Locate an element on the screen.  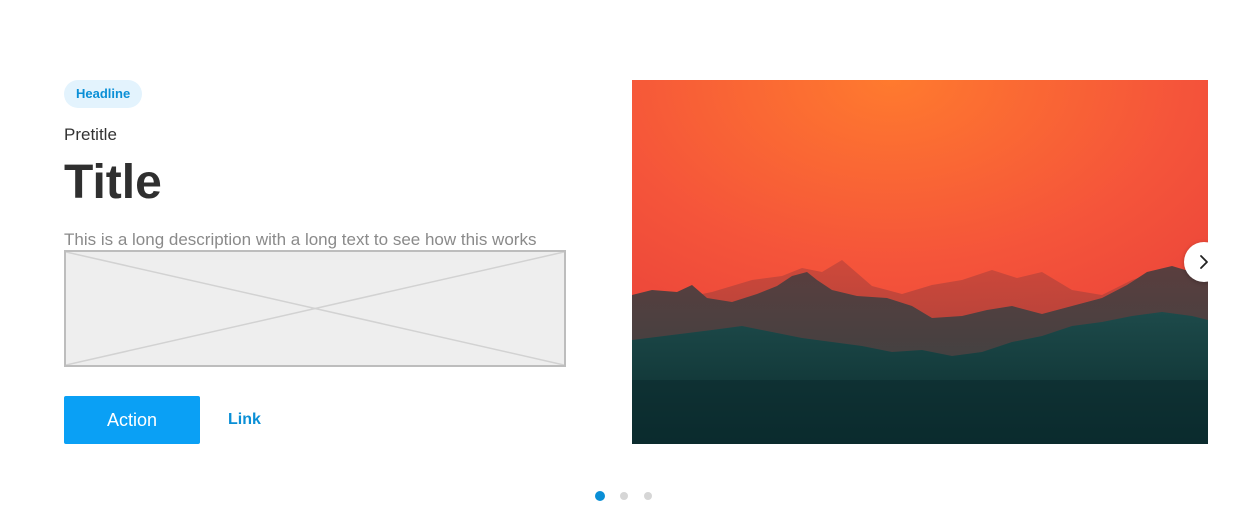
image-placeholder-icon is located at coordinates (315, 308).